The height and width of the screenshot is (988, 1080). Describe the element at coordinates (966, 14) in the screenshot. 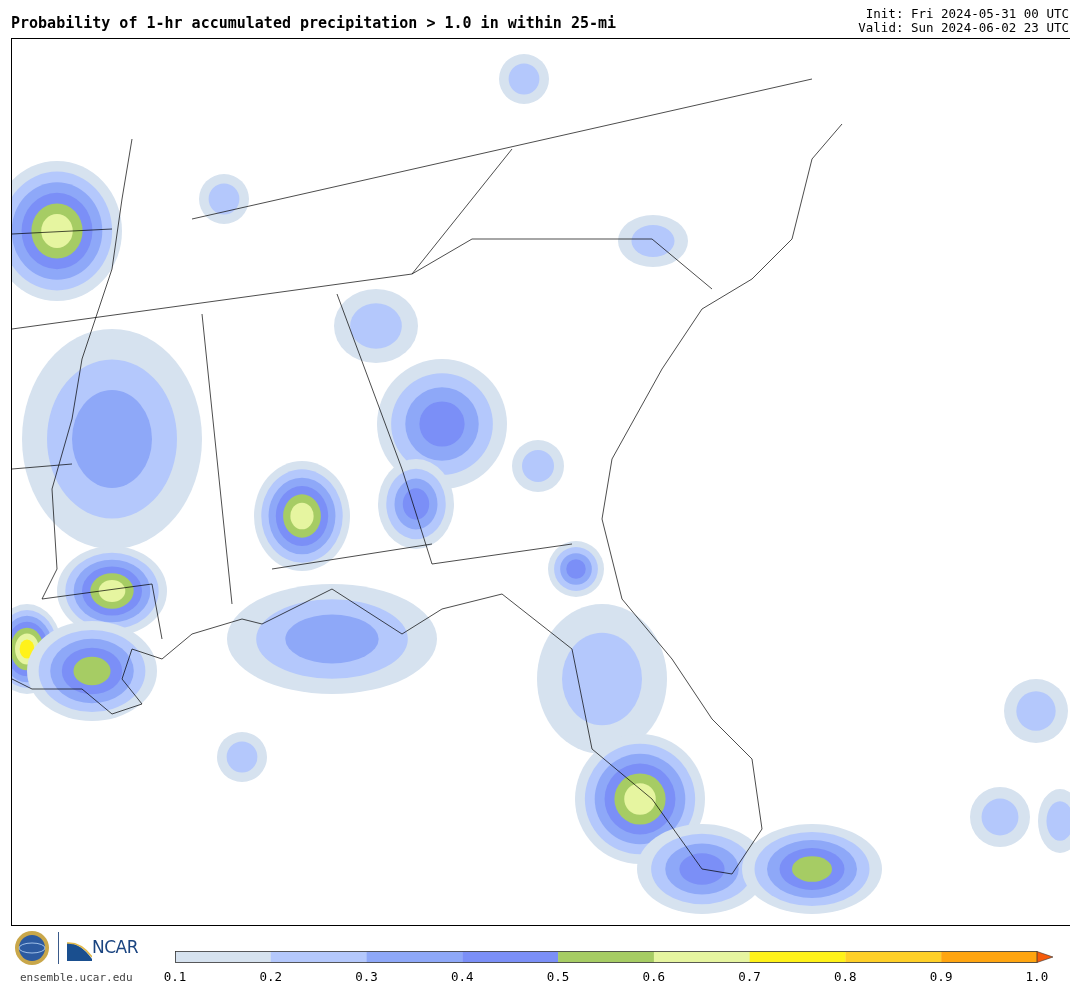

I see `run-time-label: Init: Fri 2024-05-31 00 UTC` at that location.